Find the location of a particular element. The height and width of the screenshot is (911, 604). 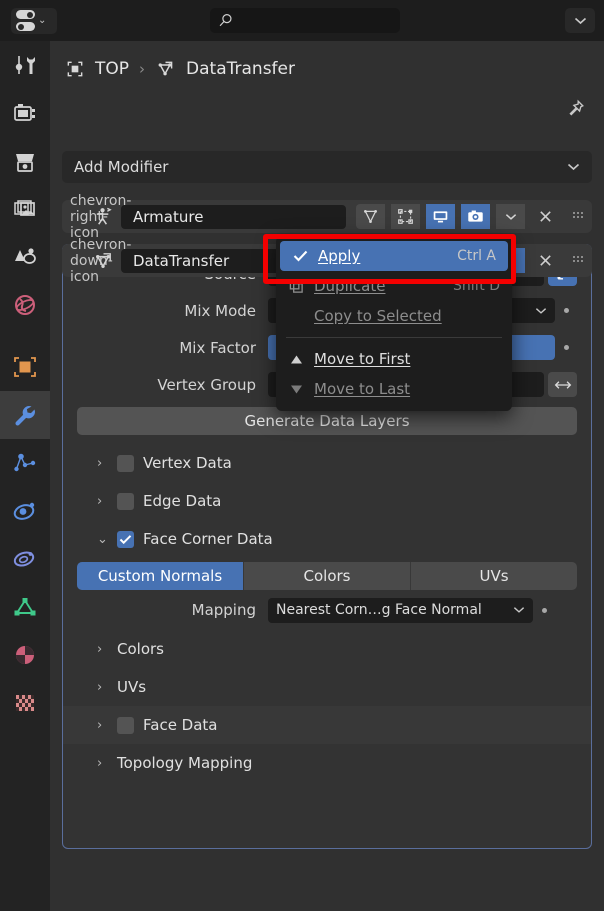

section-vertex-data: › Vertex Data is located at coordinates (327, 463).